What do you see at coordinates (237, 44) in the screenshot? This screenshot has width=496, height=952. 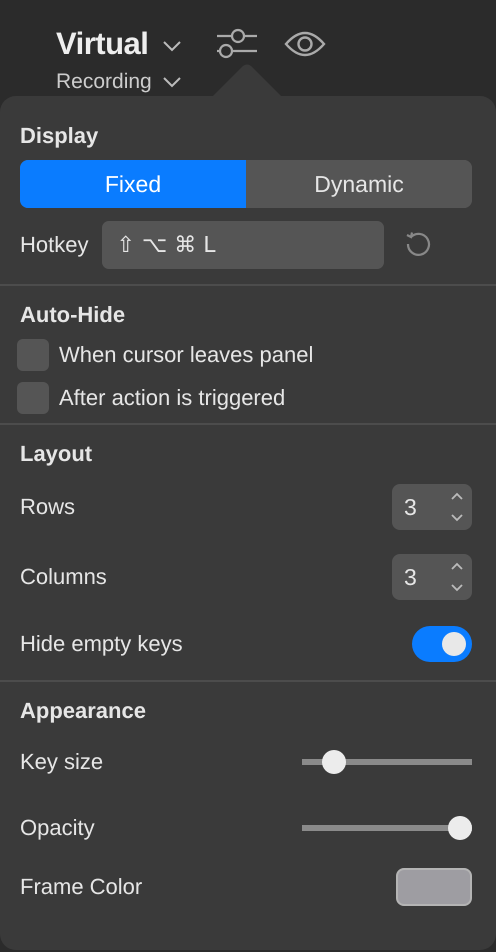 I see `sliders-icon` at bounding box center [237, 44].